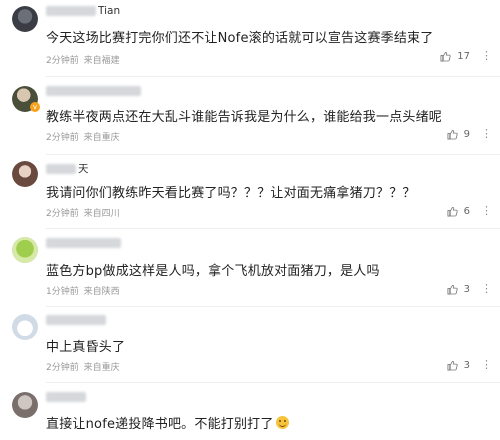 The height and width of the screenshot is (440, 500). What do you see at coordinates (167, 422) in the screenshot?
I see `comment-text: 直接让nofe递投降书吧。不能打别打了` at bounding box center [167, 422].